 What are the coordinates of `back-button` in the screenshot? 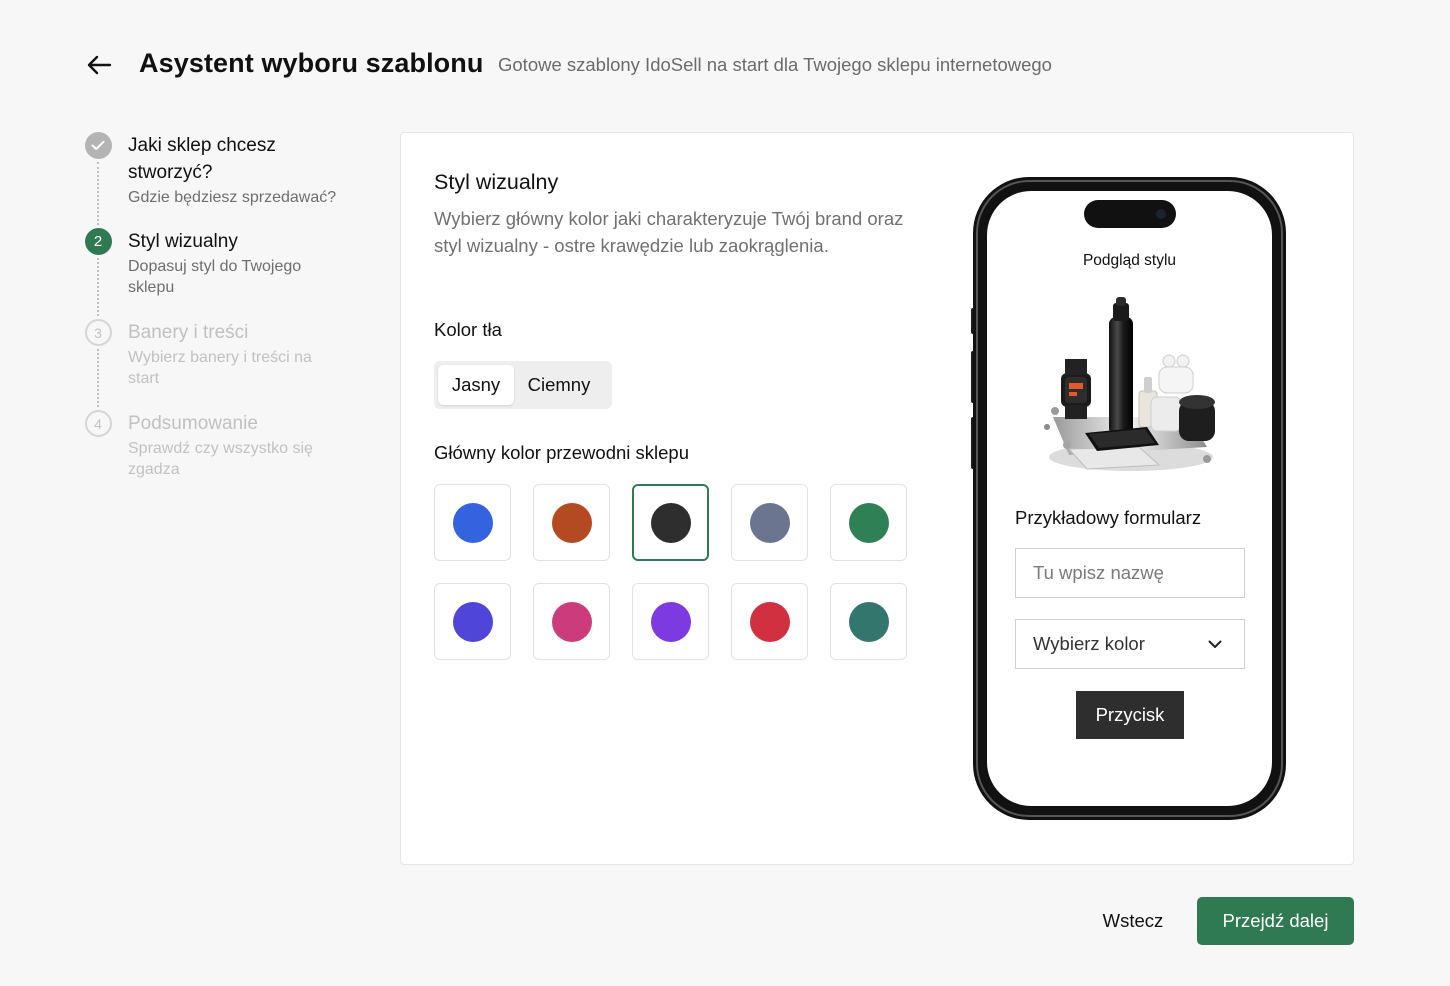 It's located at (99, 65).